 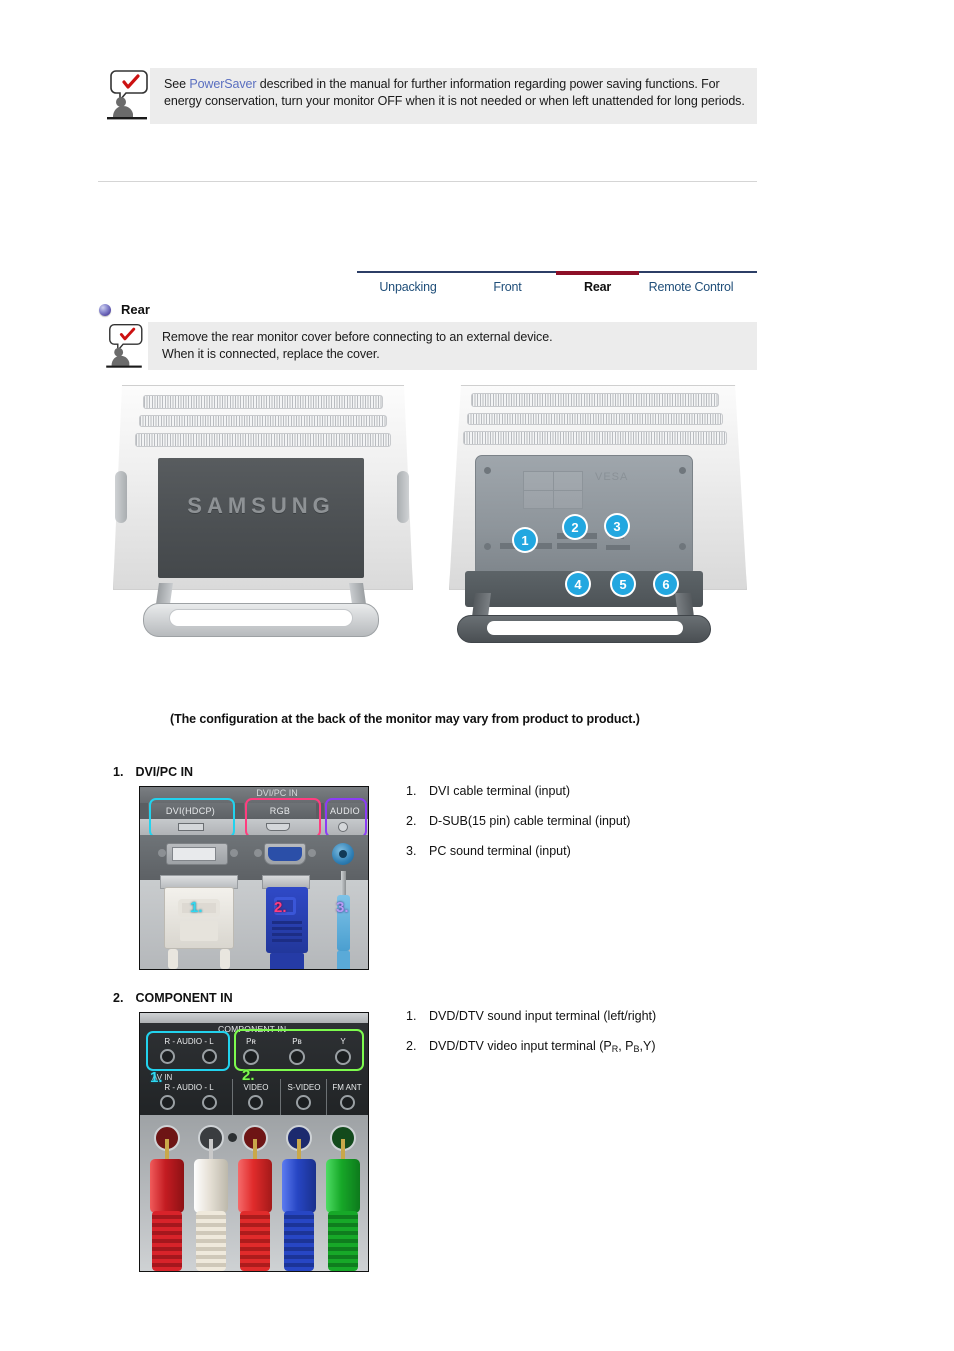 I want to click on component-tag-1: 1., so click(x=156, y=1077).